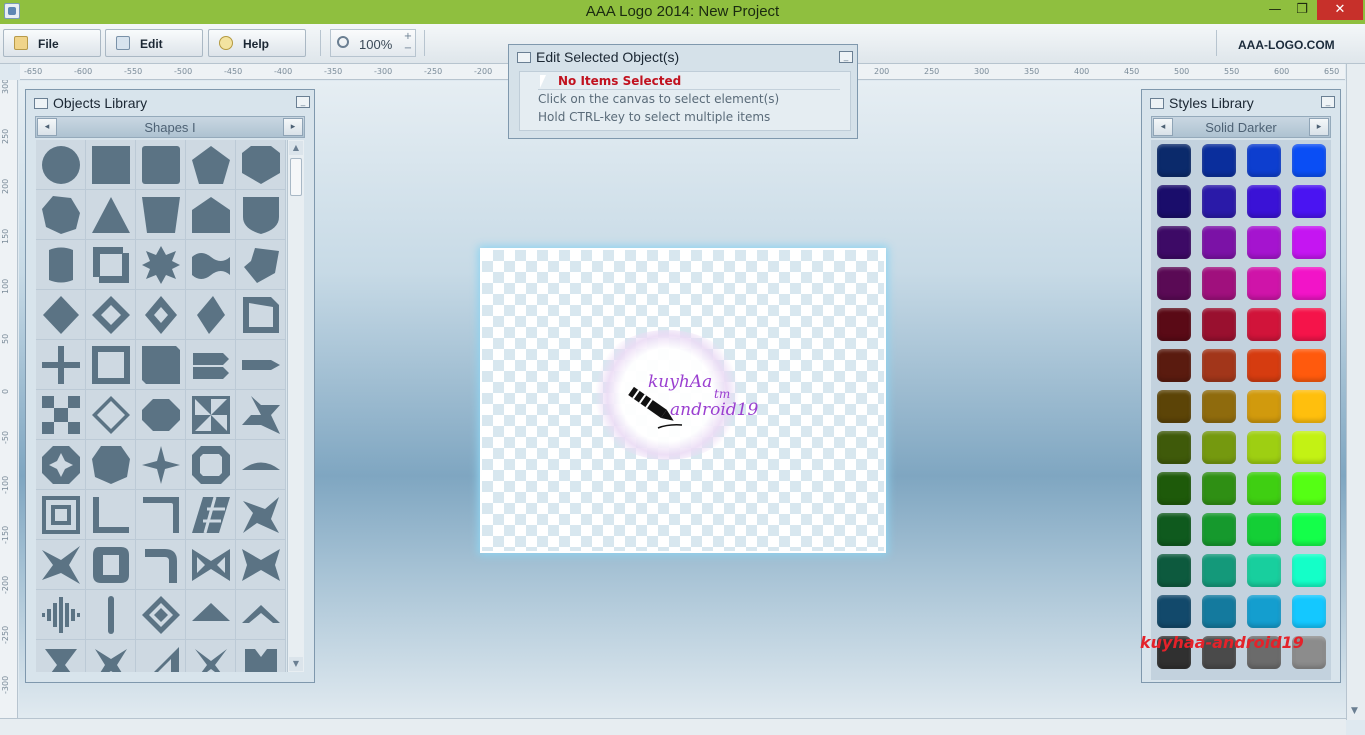  What do you see at coordinates (170, 127) in the screenshot?
I see `shape-category-selector: ◂ Shapes I ▸` at bounding box center [170, 127].